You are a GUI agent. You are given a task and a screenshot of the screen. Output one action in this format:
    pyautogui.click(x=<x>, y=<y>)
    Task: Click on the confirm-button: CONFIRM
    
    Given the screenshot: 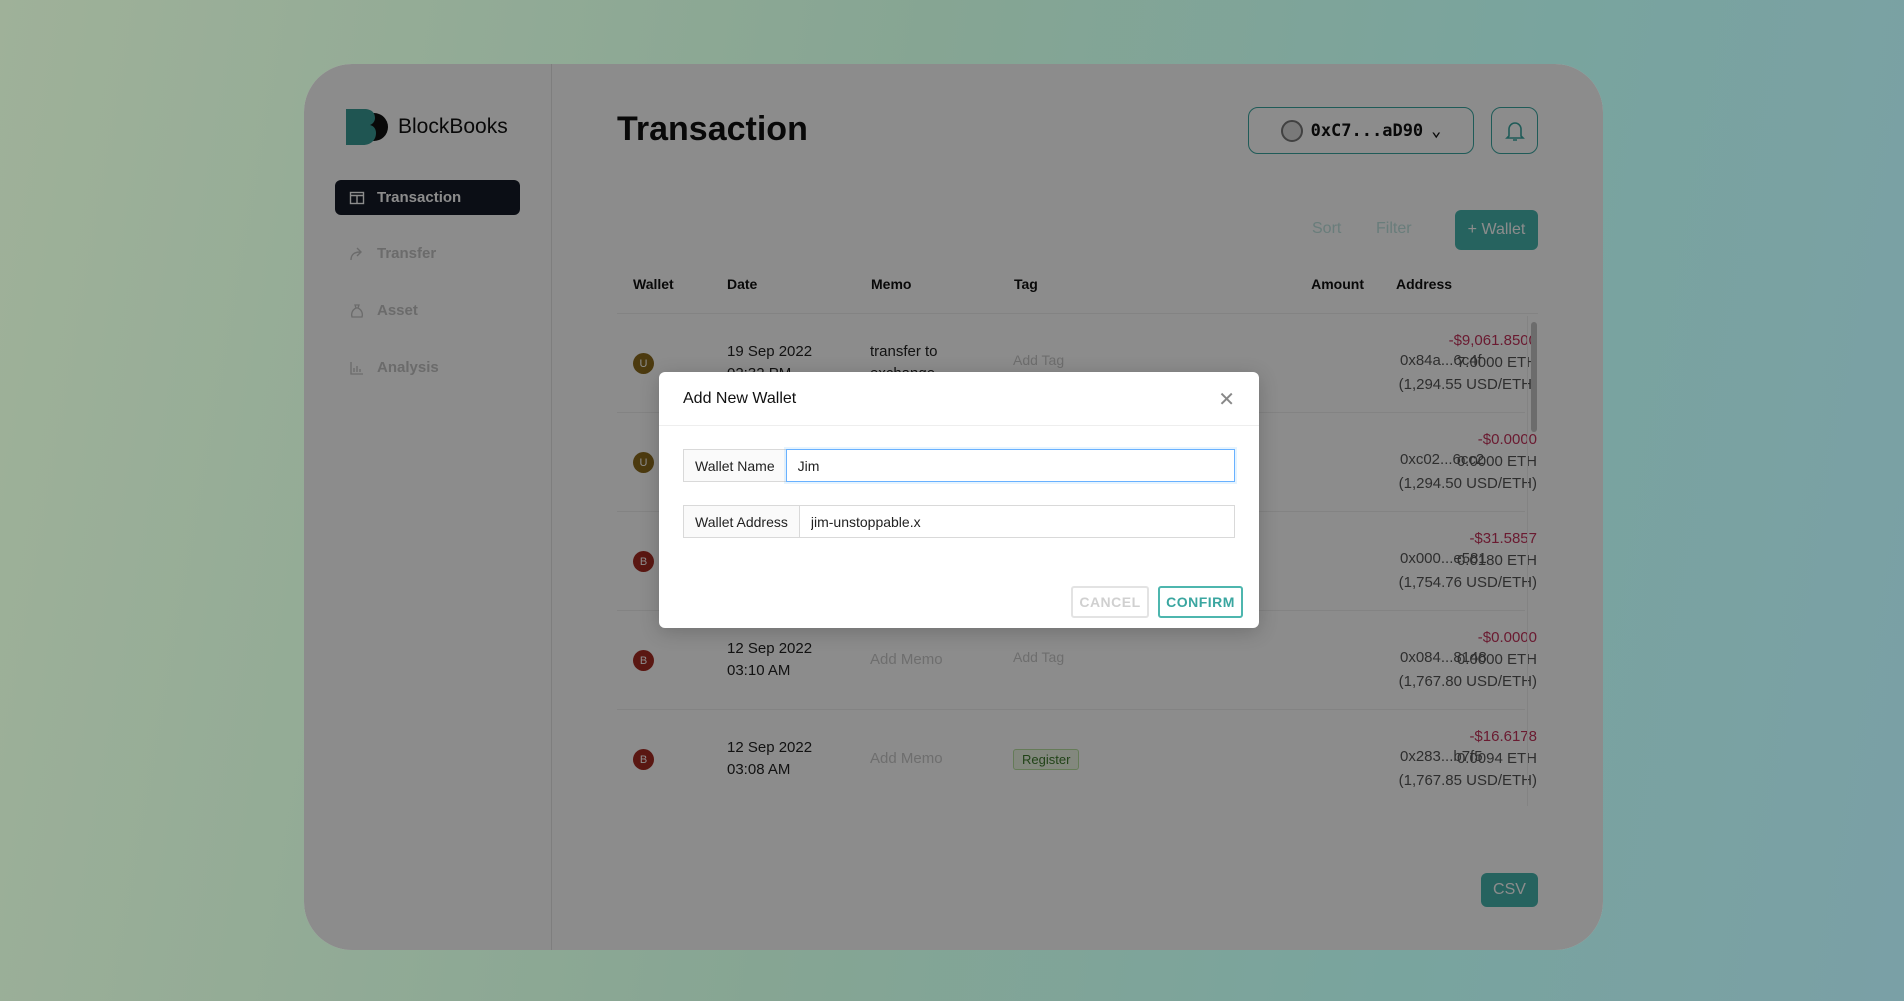 What is the action you would take?
    pyautogui.click(x=1200, y=602)
    